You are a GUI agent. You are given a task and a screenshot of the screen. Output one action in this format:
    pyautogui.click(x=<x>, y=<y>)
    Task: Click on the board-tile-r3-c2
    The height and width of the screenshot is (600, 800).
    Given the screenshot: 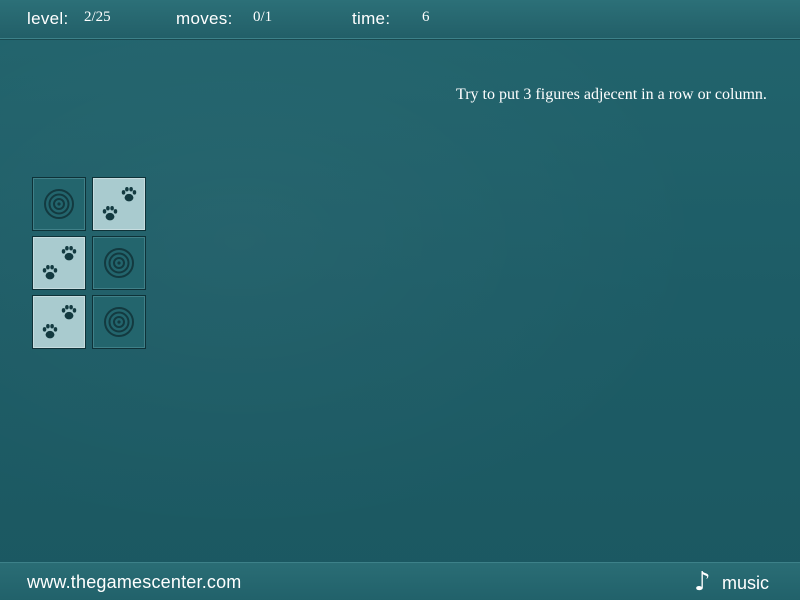 What is the action you would take?
    pyautogui.click(x=119, y=322)
    